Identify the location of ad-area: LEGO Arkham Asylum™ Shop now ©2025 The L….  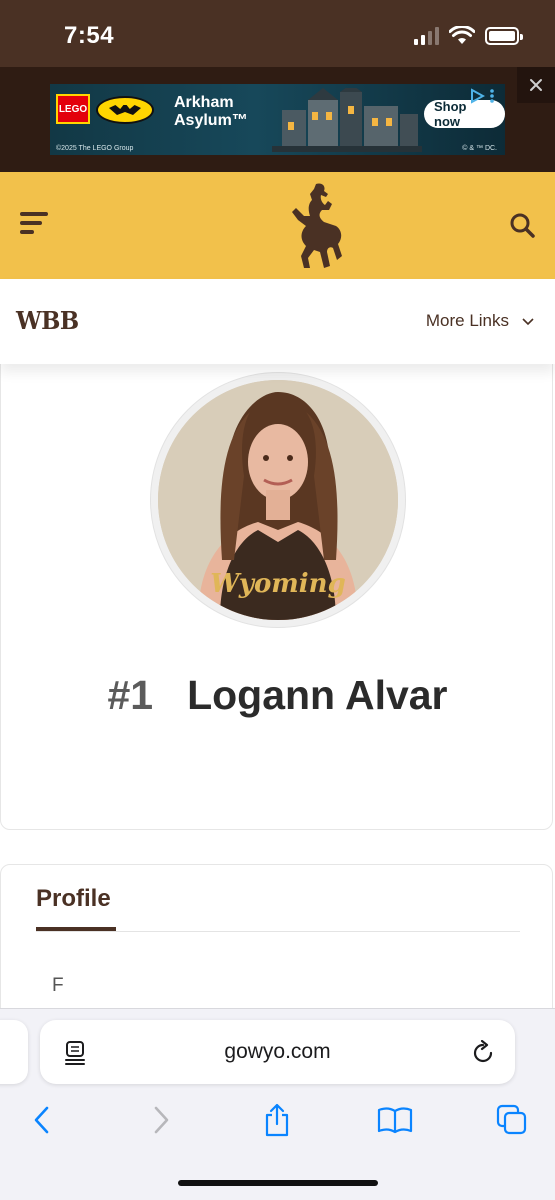
(277, 119).